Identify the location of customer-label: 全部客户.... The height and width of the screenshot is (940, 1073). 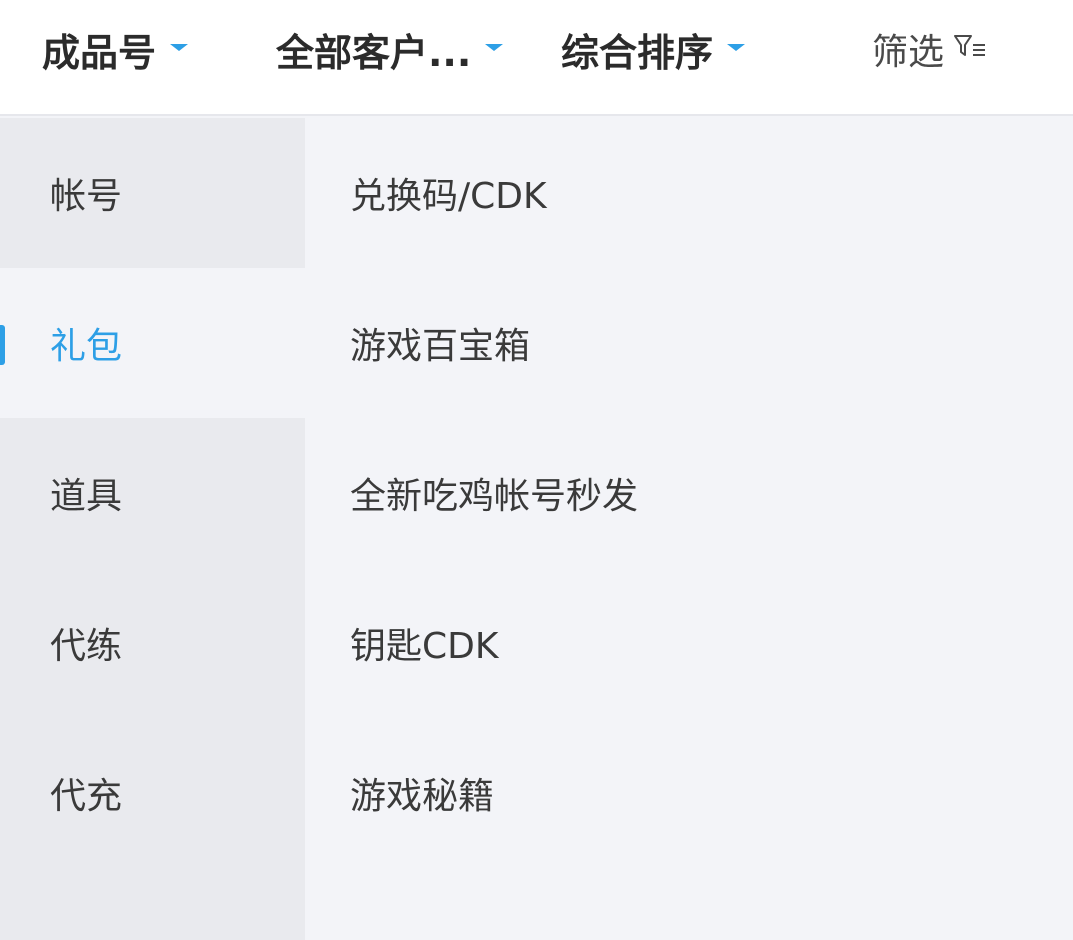
(374, 52).